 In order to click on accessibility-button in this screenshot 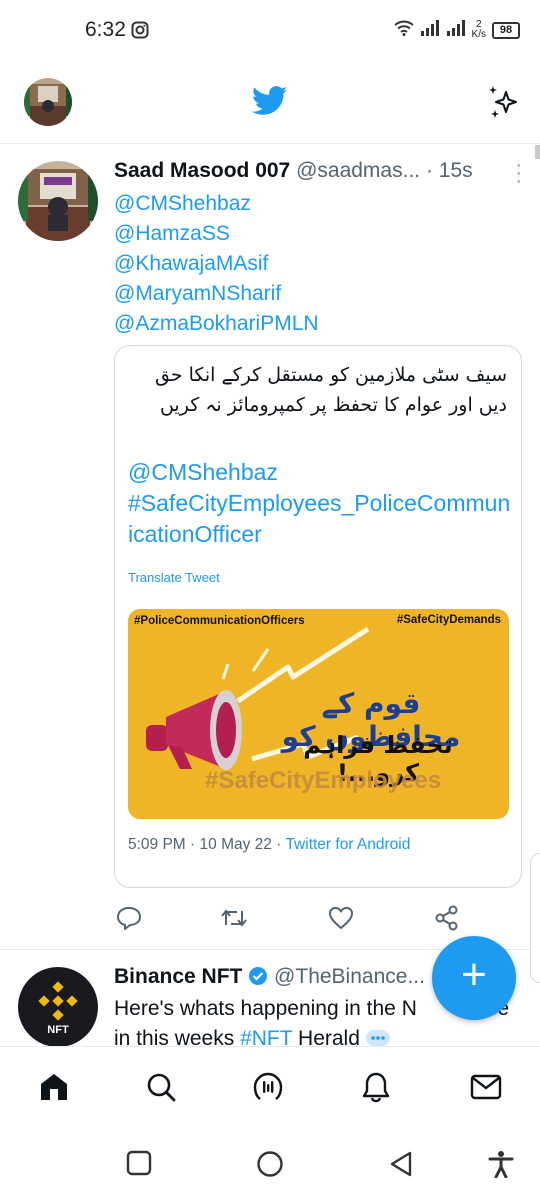, I will do `click(501, 1166)`.